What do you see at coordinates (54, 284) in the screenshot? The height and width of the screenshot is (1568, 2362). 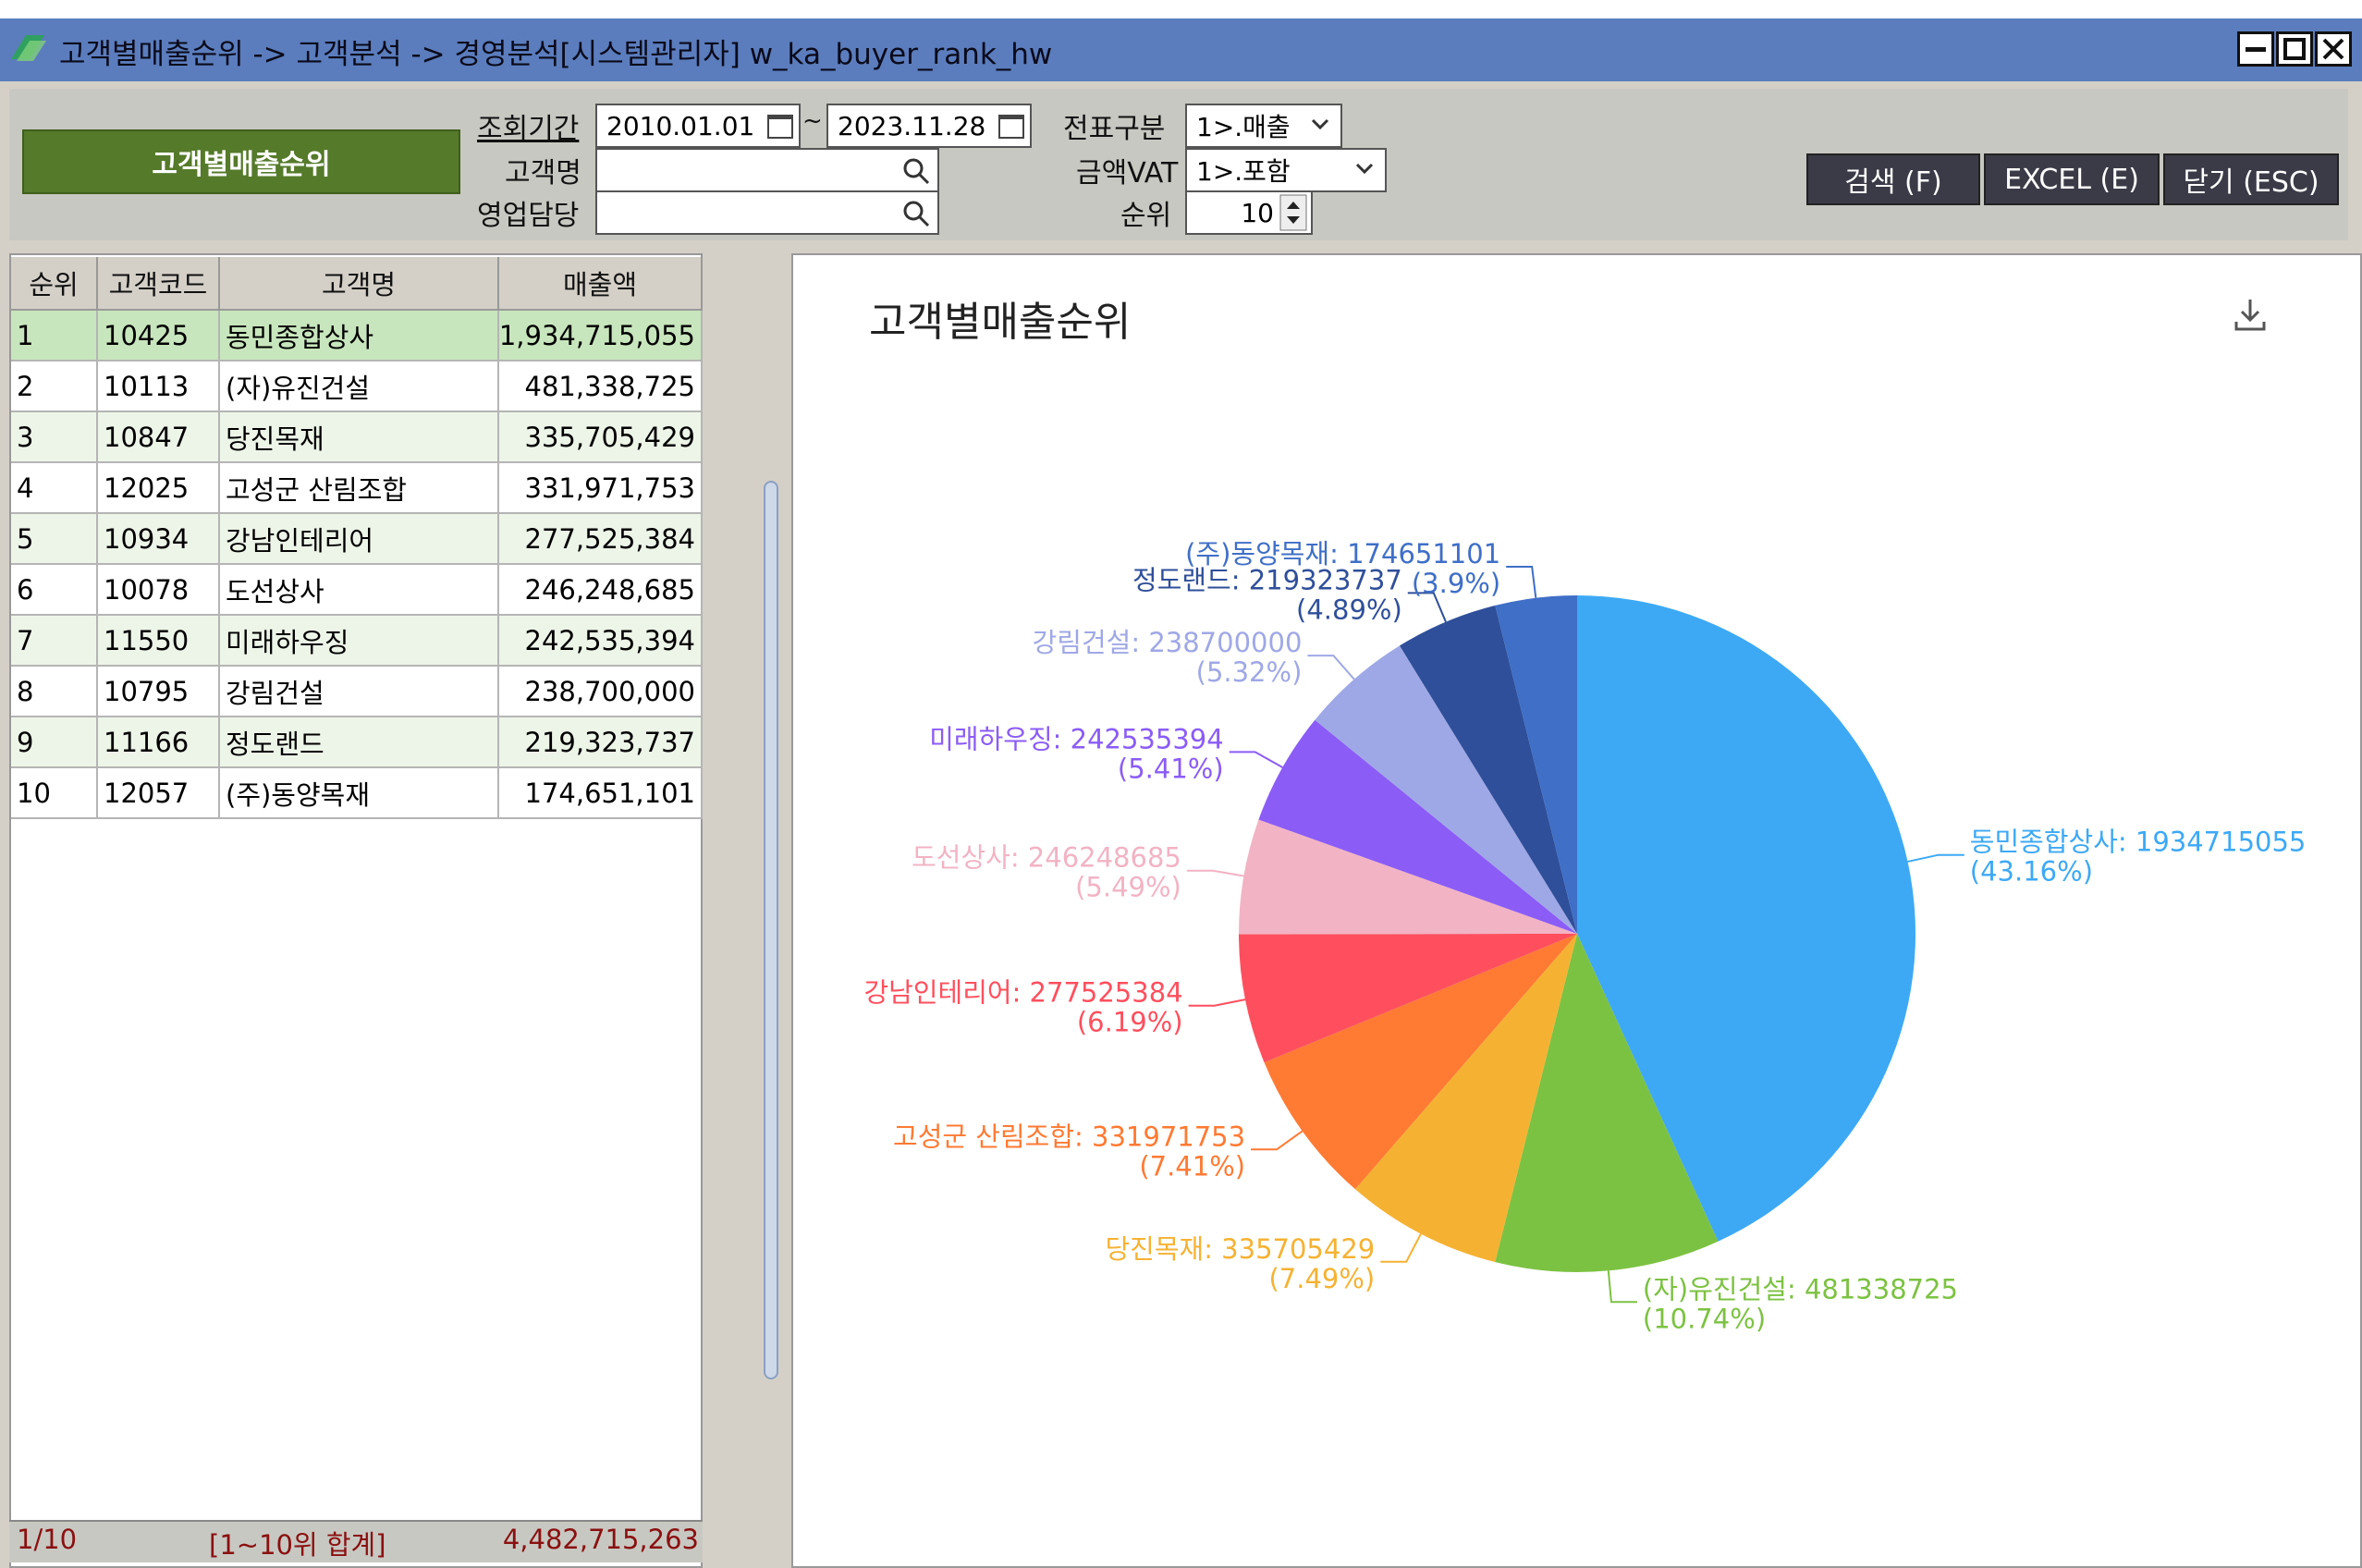 I see `column-header: 순위` at bounding box center [54, 284].